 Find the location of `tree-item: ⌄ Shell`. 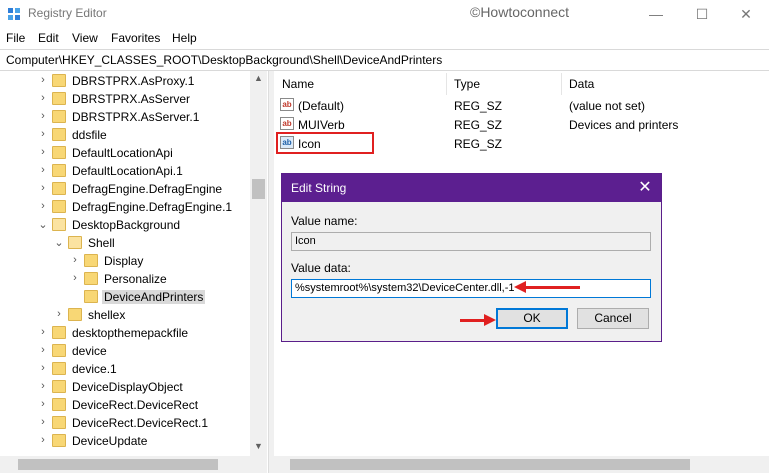

tree-item: ⌄ Shell is located at coordinates (125, 243).